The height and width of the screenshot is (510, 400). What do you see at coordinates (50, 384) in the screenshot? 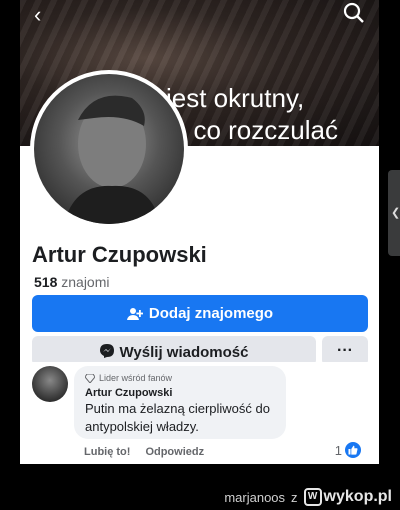
I see `comment-avatar` at bounding box center [50, 384].